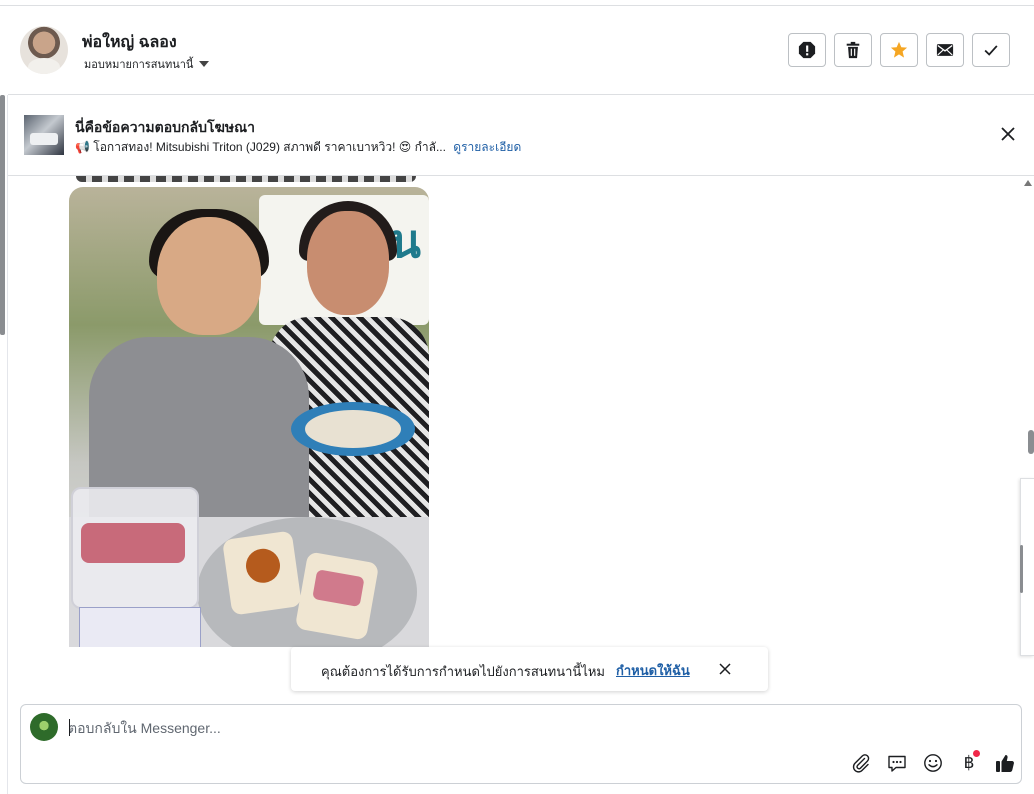 This screenshot has width=1034, height=794. What do you see at coordinates (44, 135) in the screenshot?
I see `ad-thumbnail` at bounding box center [44, 135].